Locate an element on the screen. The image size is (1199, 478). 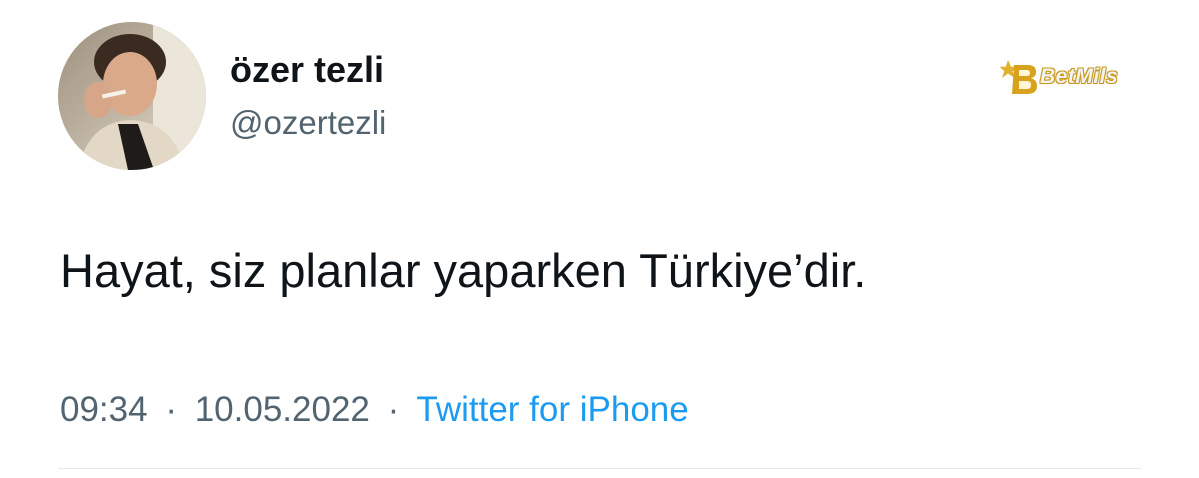
tweet-text: Hayat, siz planlar yaparken Türkiye’dir. is located at coordinates (463, 270).